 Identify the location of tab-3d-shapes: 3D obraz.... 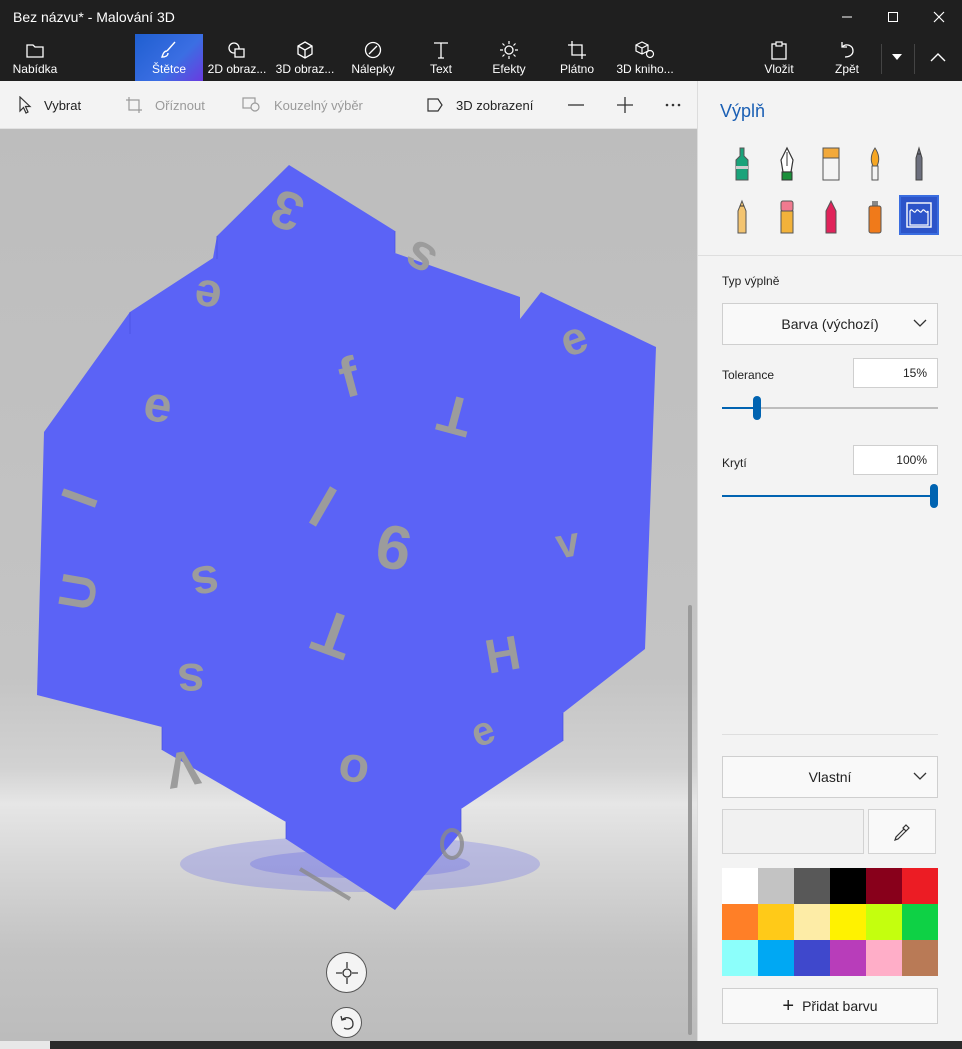
(305, 57).